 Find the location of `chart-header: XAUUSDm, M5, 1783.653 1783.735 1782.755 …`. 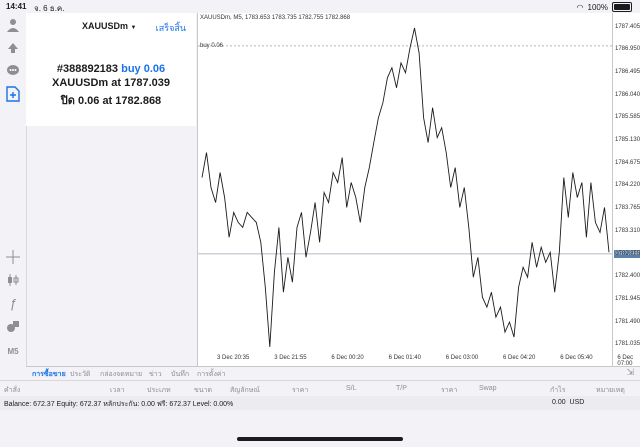

chart-header: XAUUSDm, M5, 1783.653 1783.735 1782.755 … is located at coordinates (275, 18).